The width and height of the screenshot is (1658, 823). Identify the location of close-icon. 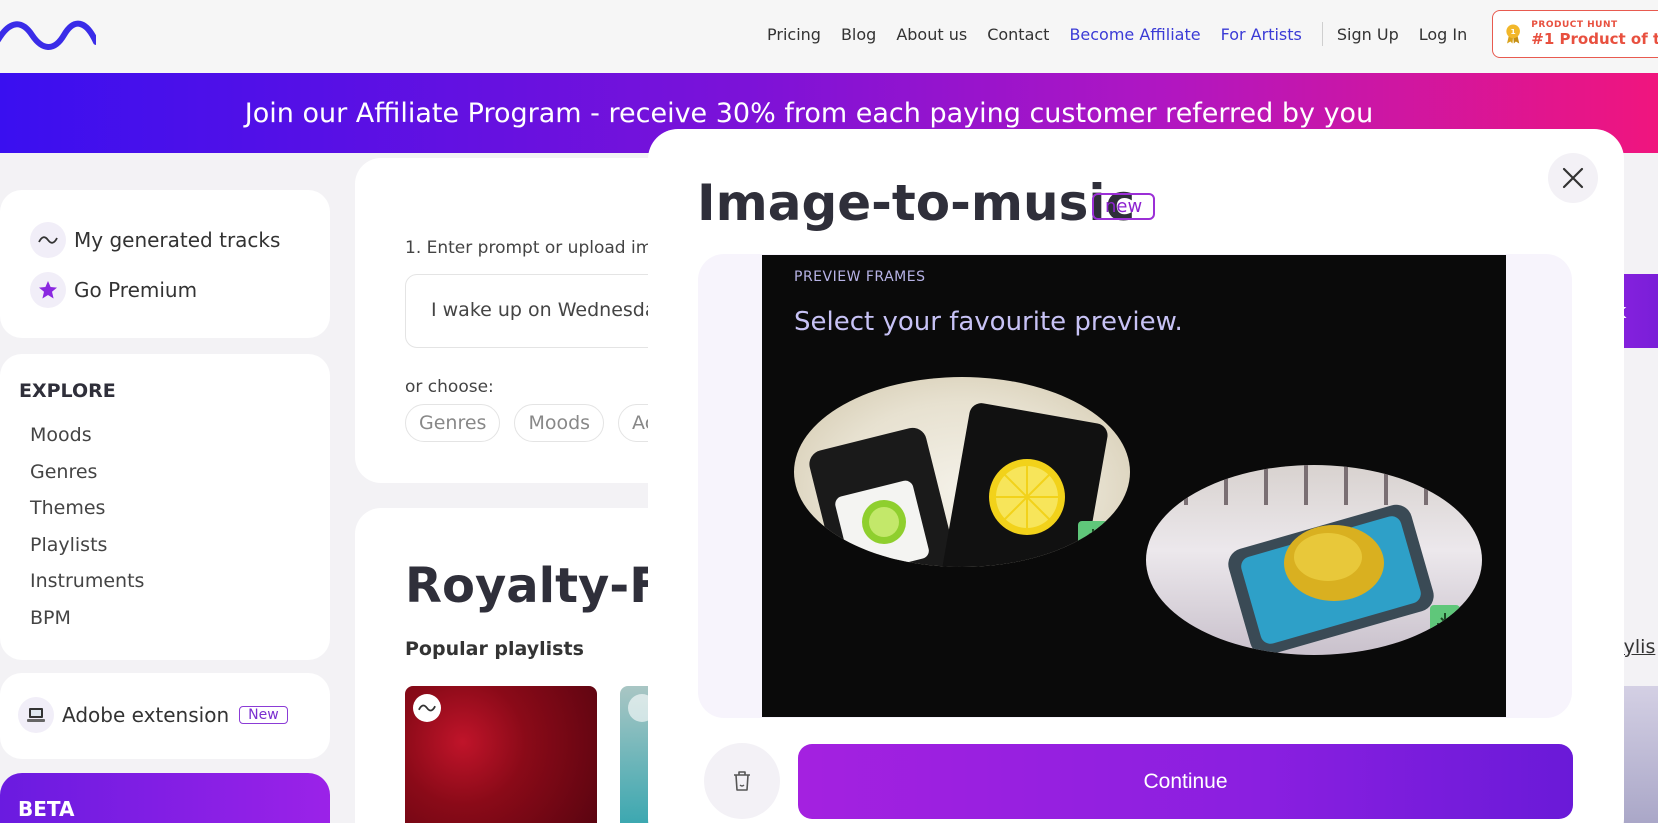
(1573, 178).